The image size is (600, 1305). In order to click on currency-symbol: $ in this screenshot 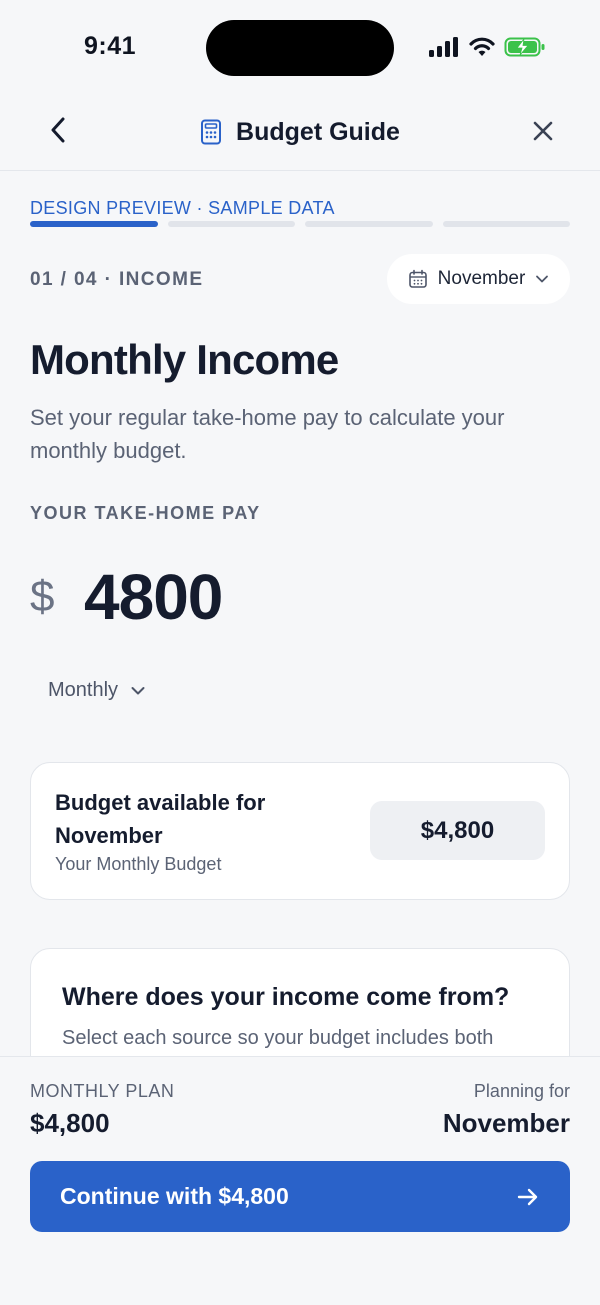, I will do `click(42, 596)`.